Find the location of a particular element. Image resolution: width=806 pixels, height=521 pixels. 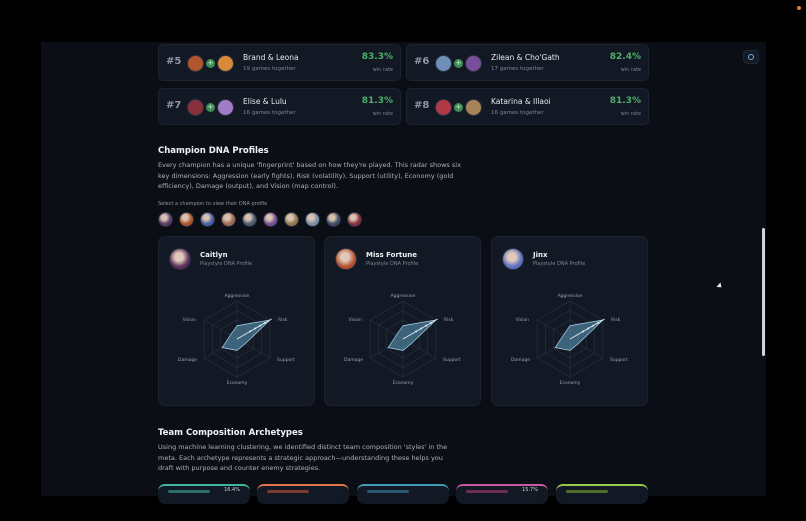

dna-section-title: Champion DNA Profiles is located at coordinates (213, 151).